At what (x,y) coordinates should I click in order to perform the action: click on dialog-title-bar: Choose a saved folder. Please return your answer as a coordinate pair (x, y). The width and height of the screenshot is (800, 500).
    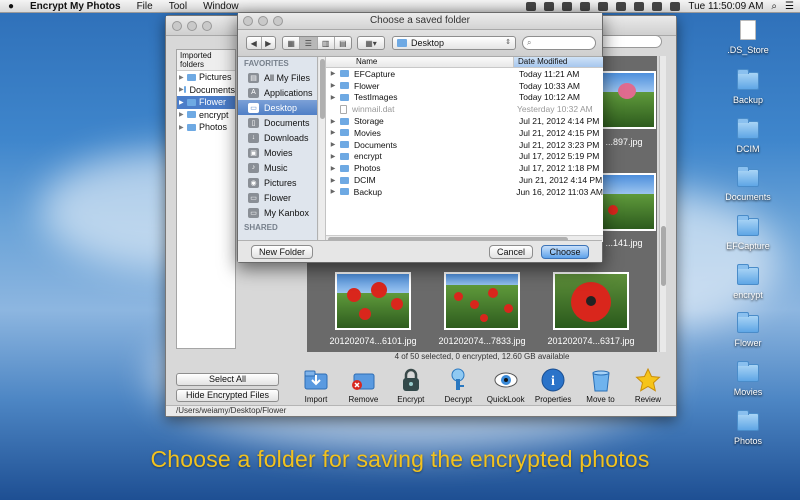
    Looking at the image, I should click on (420, 21).